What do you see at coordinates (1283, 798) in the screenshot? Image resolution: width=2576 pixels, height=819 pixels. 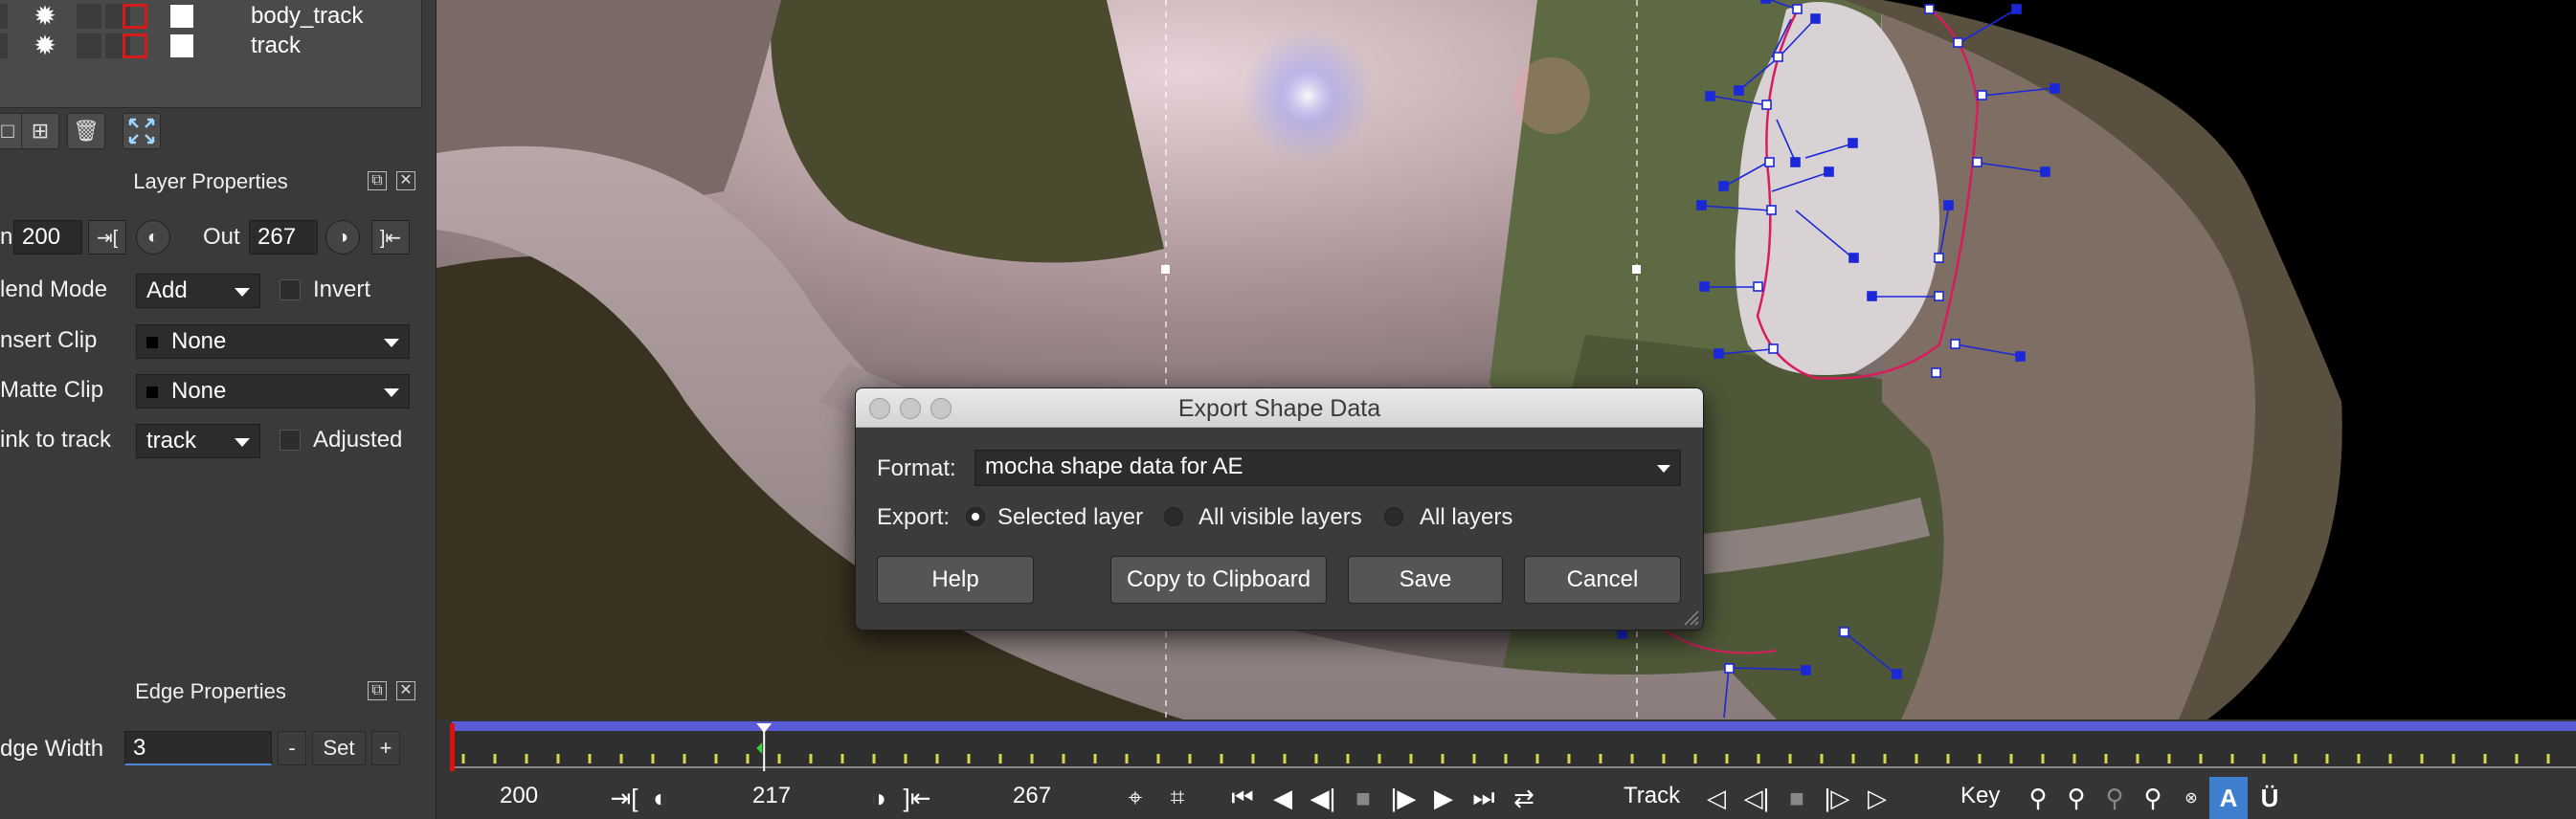 I see `play-backward-icon: ◀` at bounding box center [1283, 798].